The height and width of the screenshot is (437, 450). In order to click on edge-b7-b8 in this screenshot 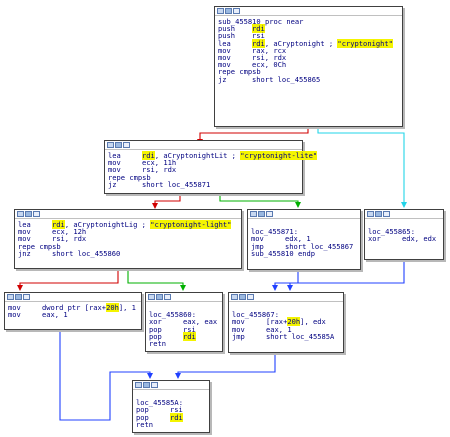, I will do `click(226, 365)`.